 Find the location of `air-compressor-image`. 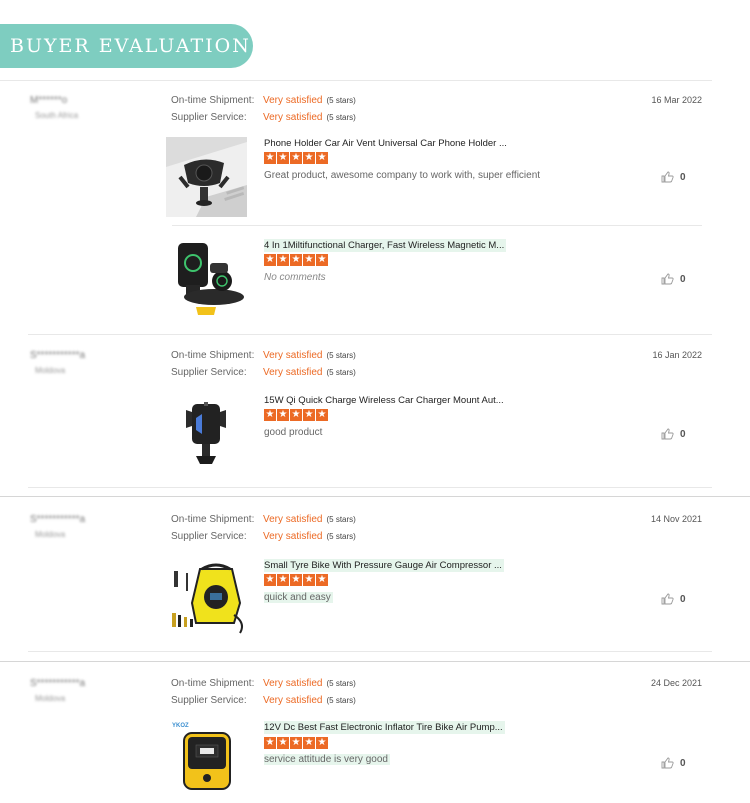

air-compressor-image is located at coordinates (206, 599).